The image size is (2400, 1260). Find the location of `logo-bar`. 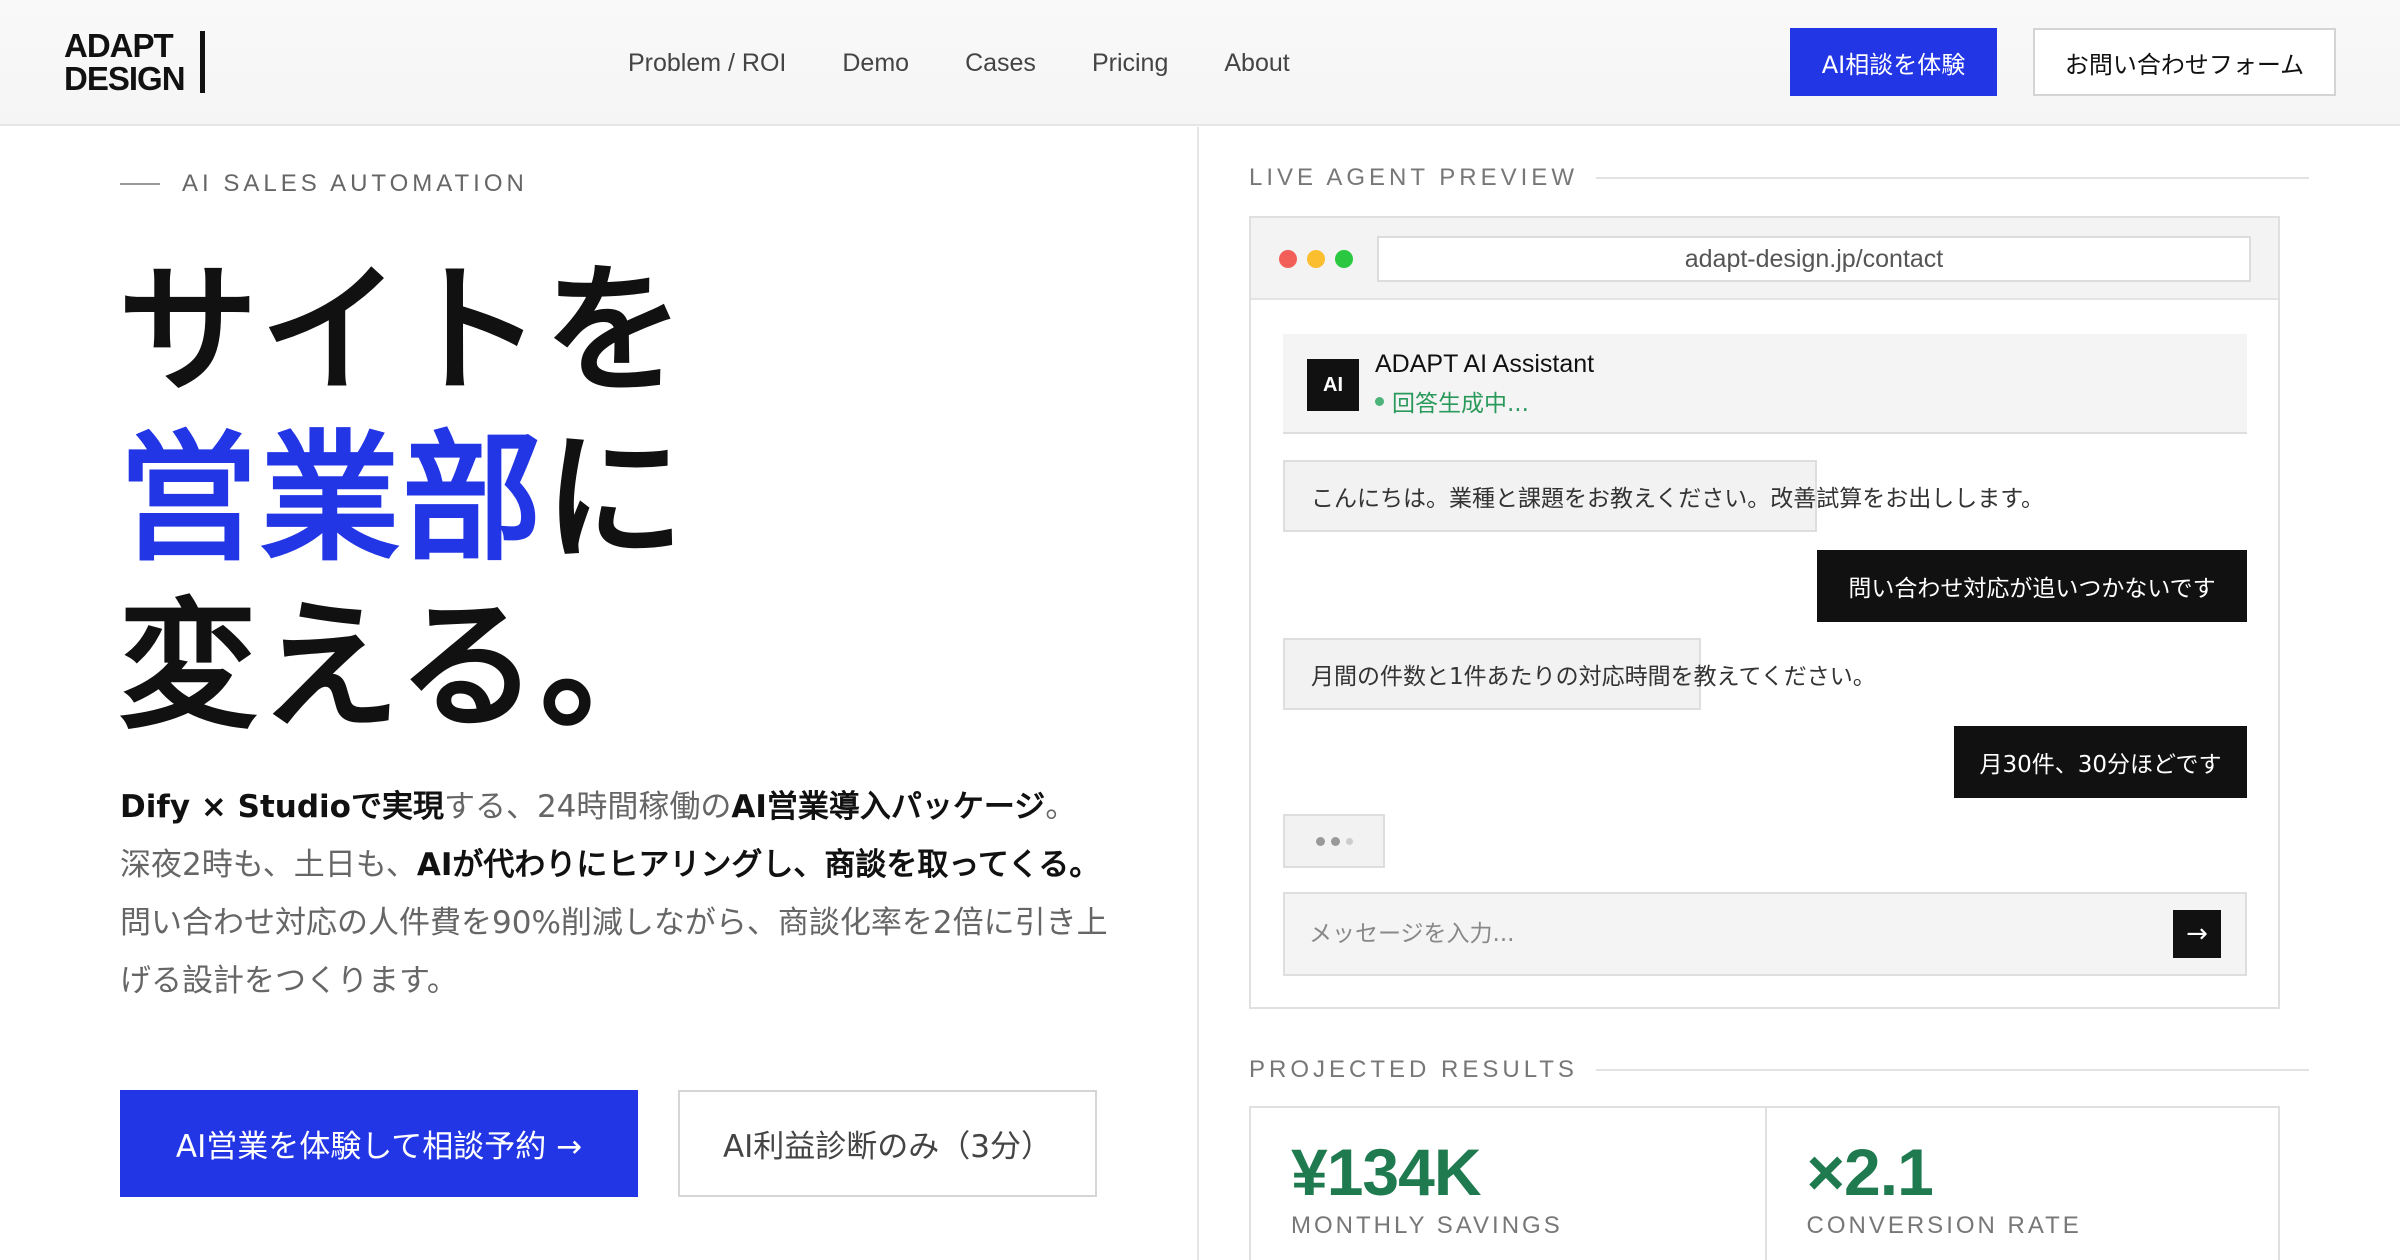

logo-bar is located at coordinates (202, 62).